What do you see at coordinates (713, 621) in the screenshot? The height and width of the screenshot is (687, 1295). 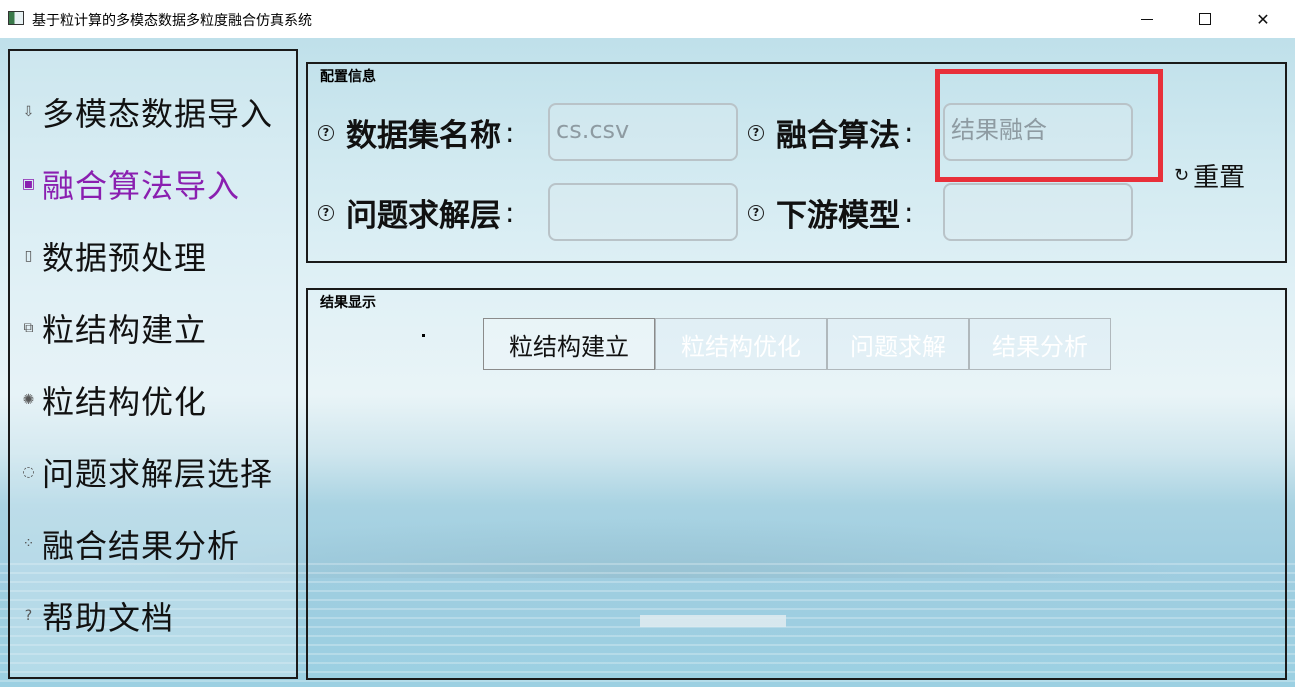 I see `scrollbar-thumb` at bounding box center [713, 621].